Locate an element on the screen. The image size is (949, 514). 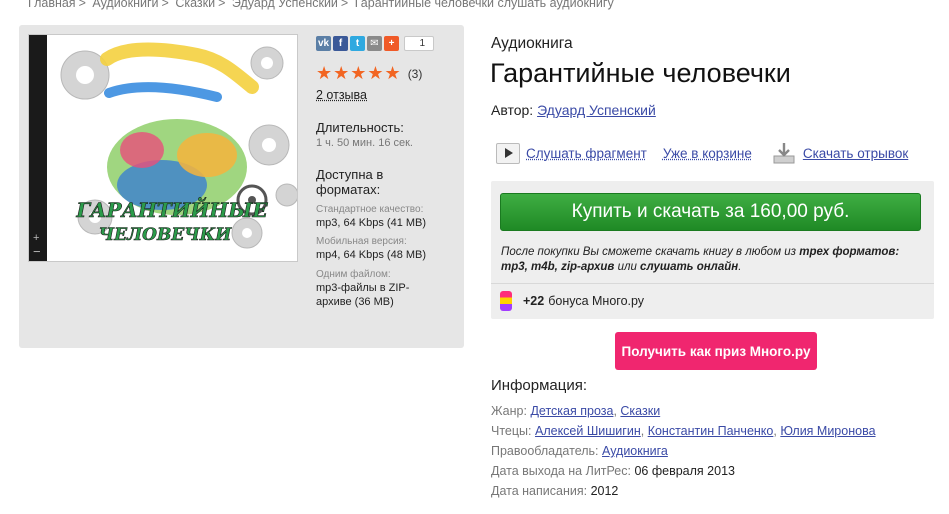
info-genre: Жанр: Детская проза, Сказки is located at coordinates (576, 411).